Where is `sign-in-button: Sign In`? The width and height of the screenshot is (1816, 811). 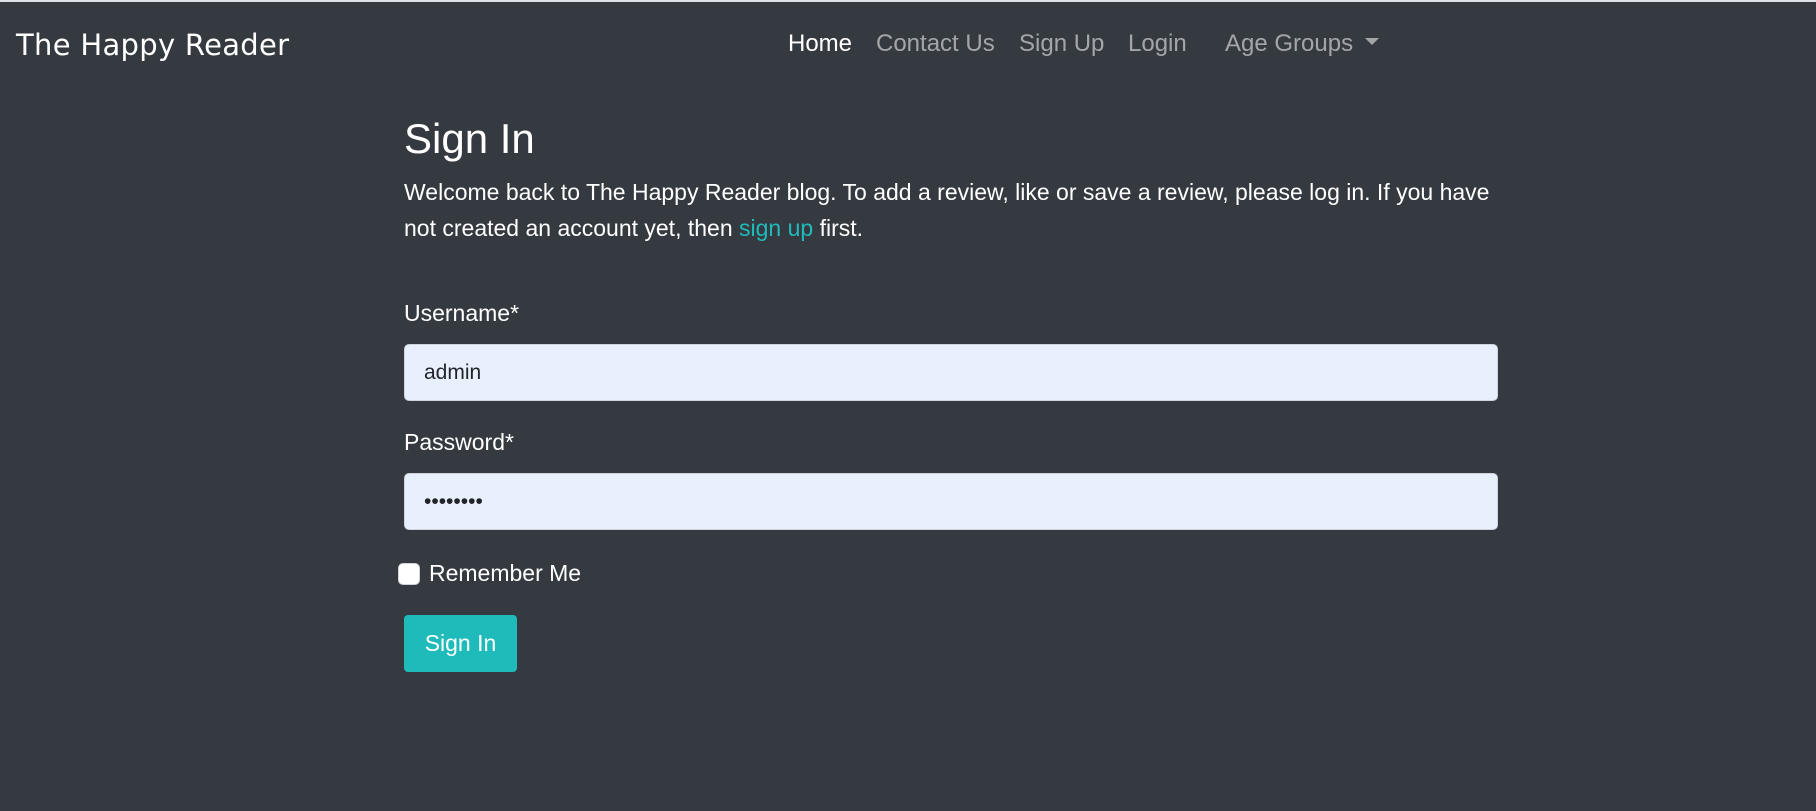 sign-in-button: Sign In is located at coordinates (460, 643).